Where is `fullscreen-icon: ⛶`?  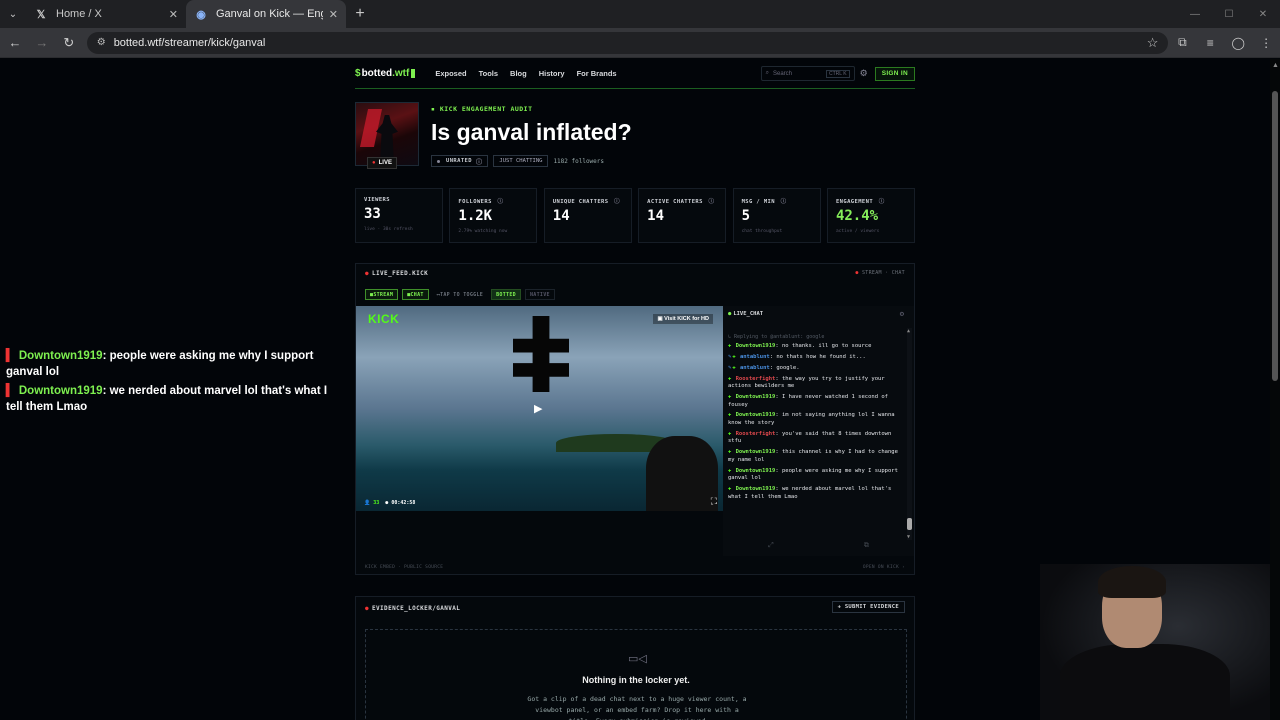 fullscreen-icon: ⛶ is located at coordinates (714, 501).